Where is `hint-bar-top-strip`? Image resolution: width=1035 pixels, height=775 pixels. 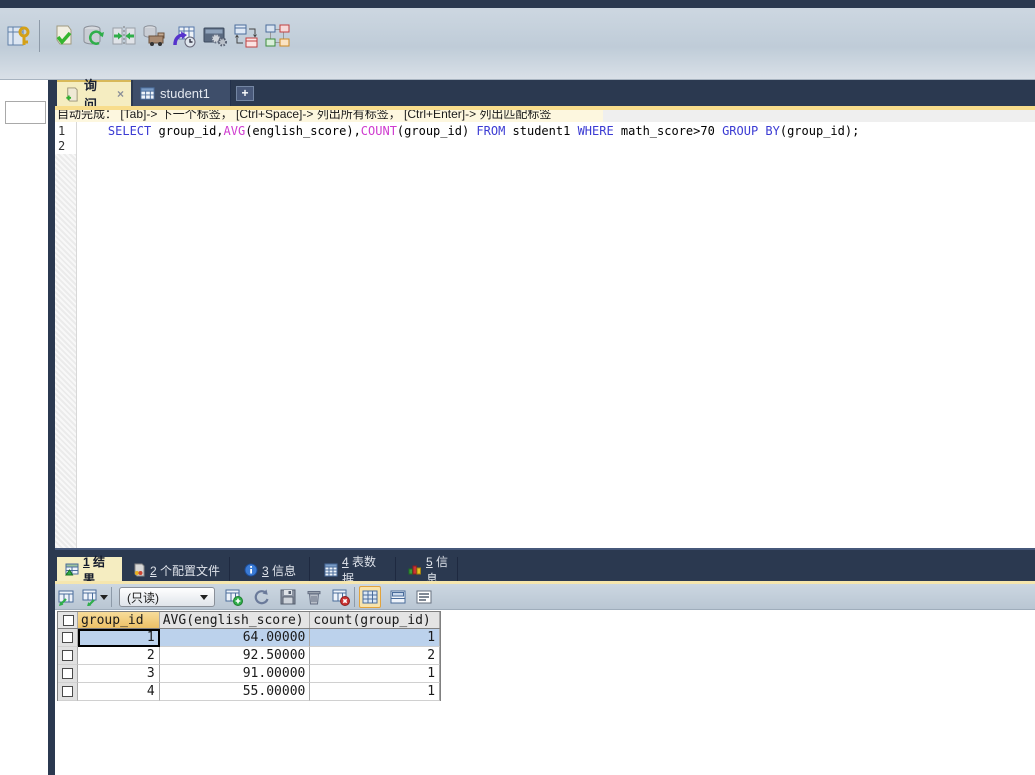 hint-bar-top-strip is located at coordinates (545, 108).